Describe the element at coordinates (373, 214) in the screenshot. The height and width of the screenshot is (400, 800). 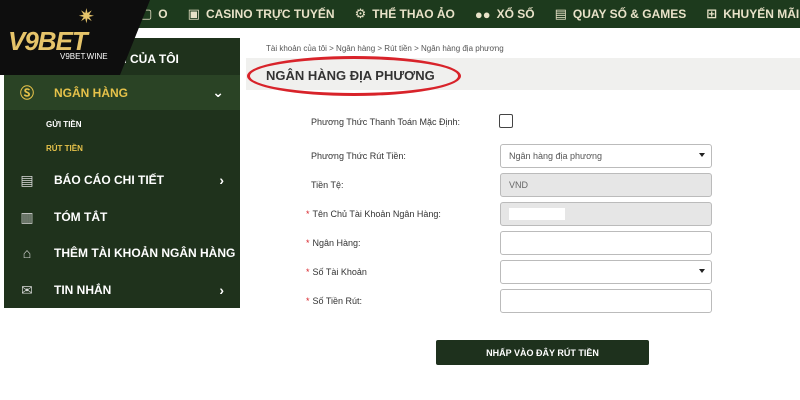
I see `account-holder-label: * Tên Chủ Tài Khoản Ngân Hàng:` at that location.